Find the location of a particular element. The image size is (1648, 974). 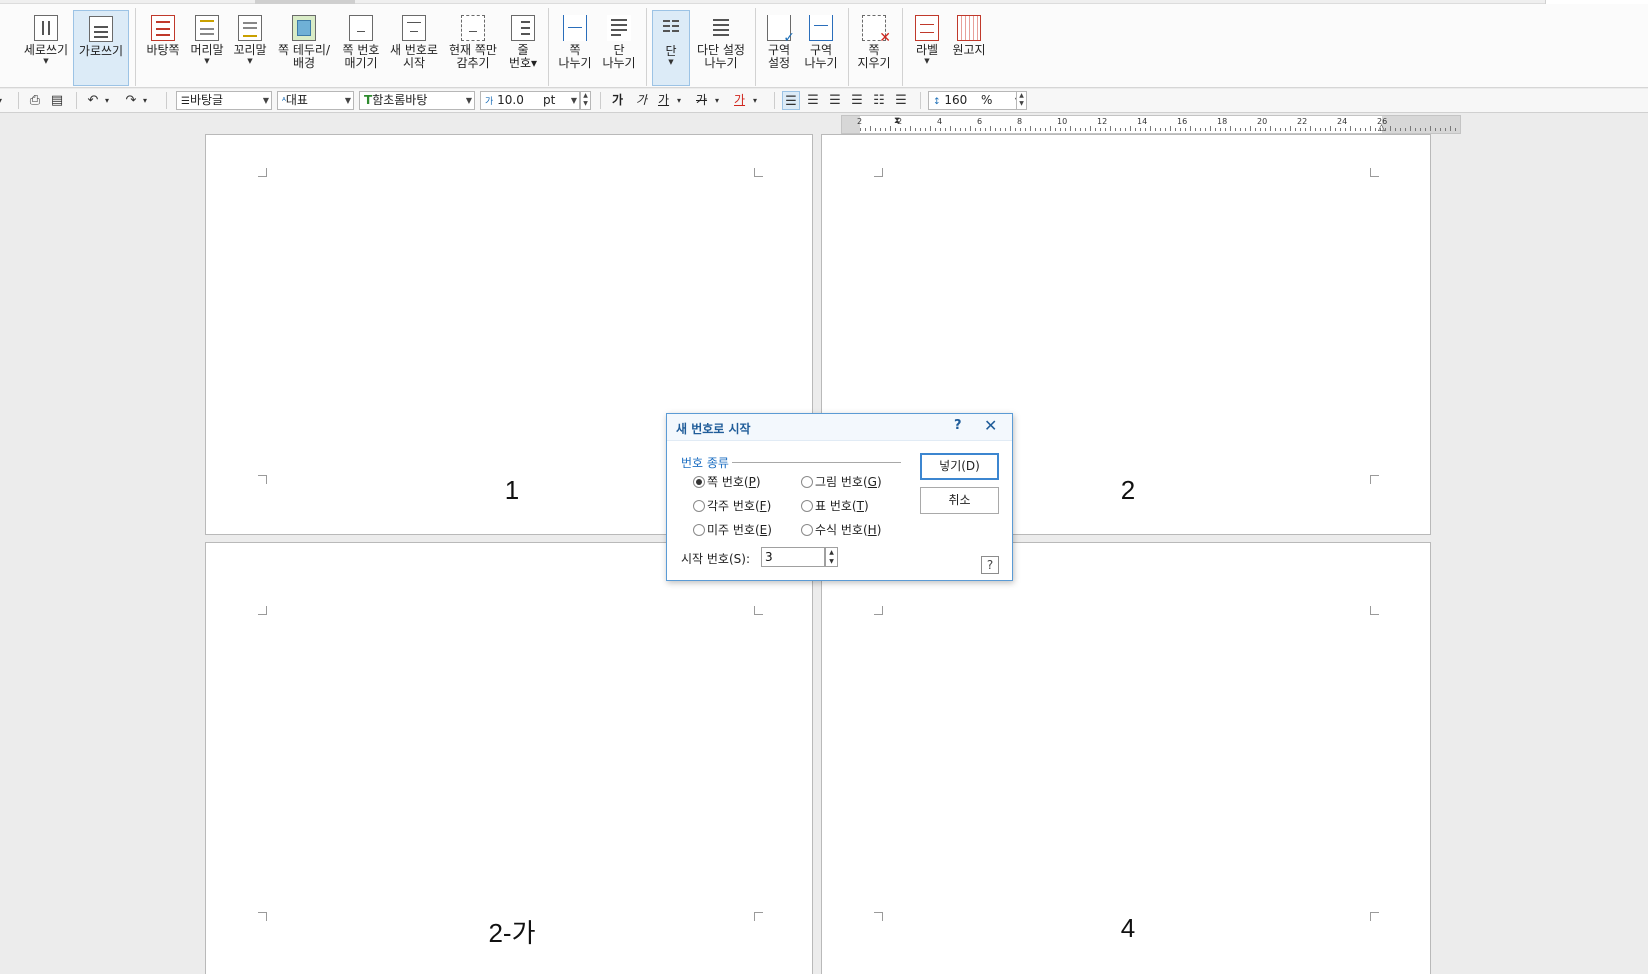

underline-dropdown-icon: ▾ is located at coordinates (679, 100).